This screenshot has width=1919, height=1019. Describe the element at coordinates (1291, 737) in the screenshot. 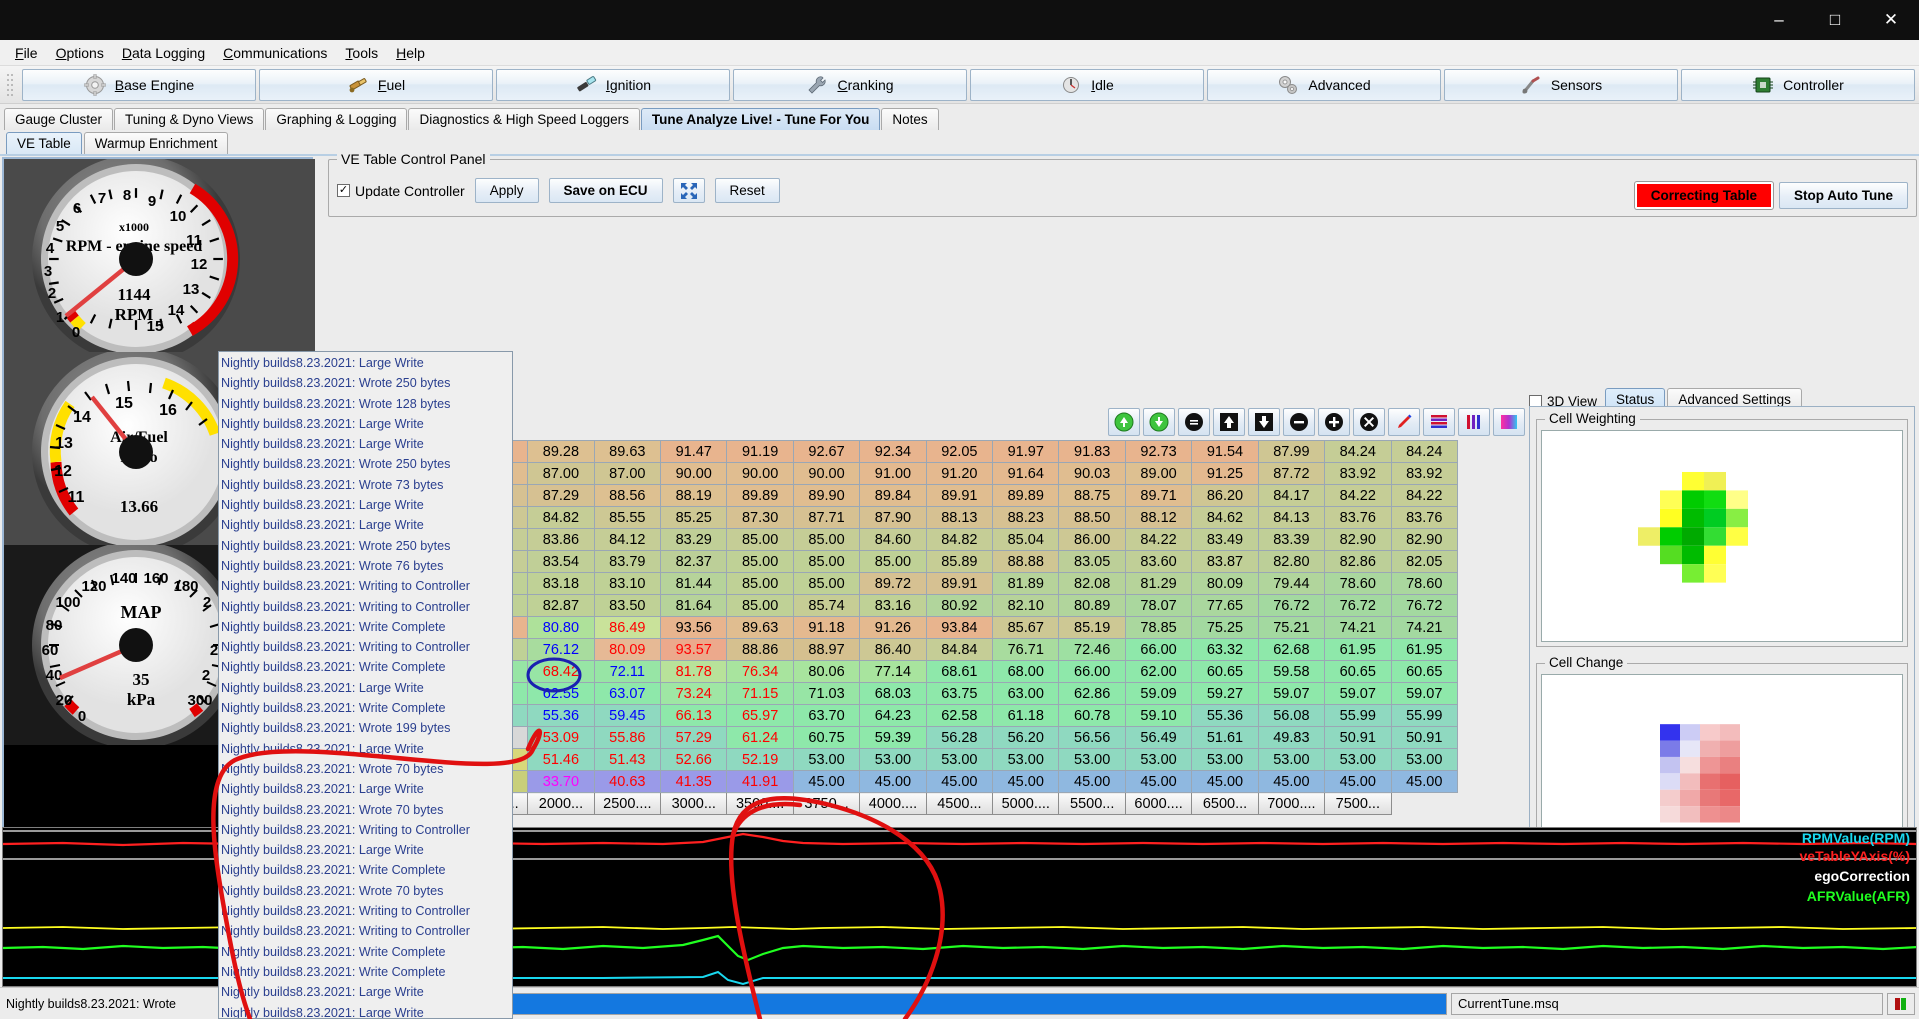

I see `ve-table-cell: 49.83` at that location.